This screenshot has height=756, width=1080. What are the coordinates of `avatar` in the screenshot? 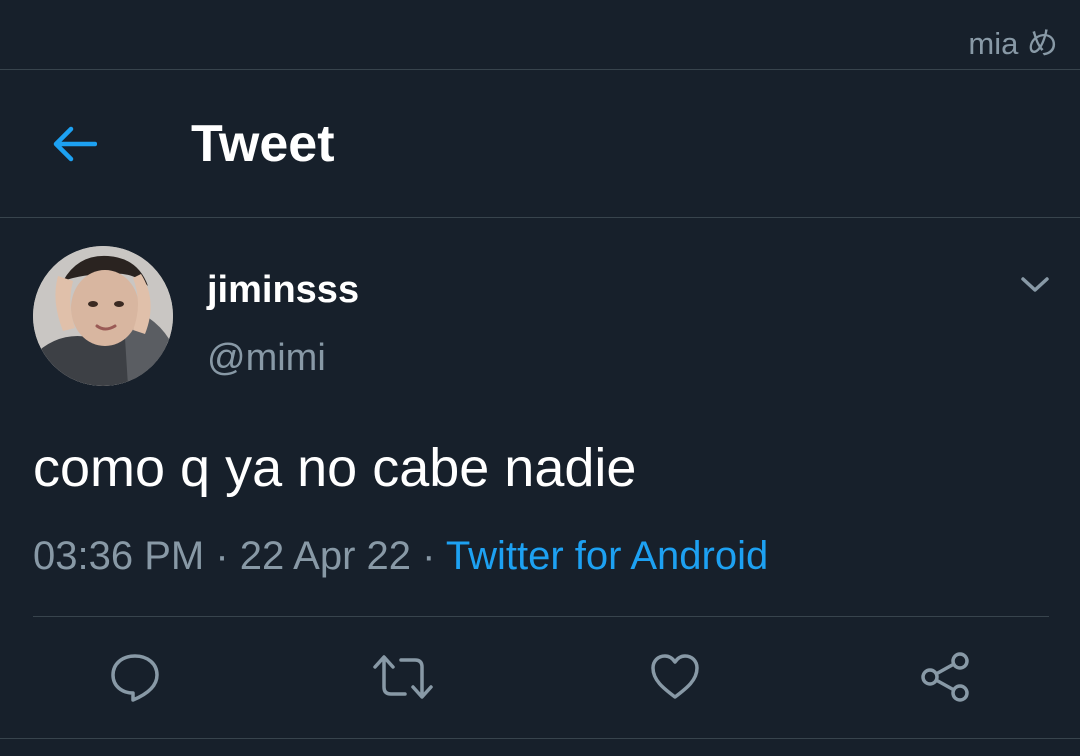 It's located at (103, 316).